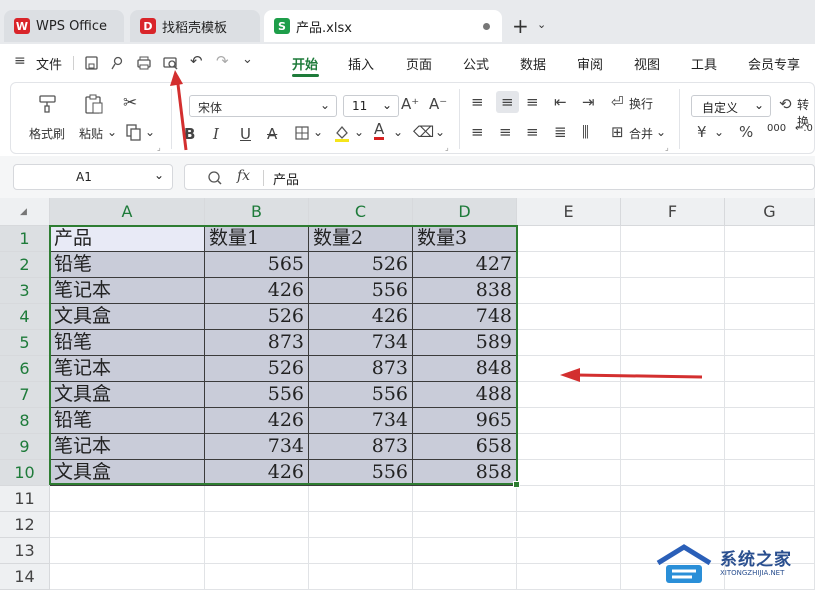  What do you see at coordinates (756, 560) in the screenshot?
I see `watermark-title: 系统之家` at bounding box center [756, 560].